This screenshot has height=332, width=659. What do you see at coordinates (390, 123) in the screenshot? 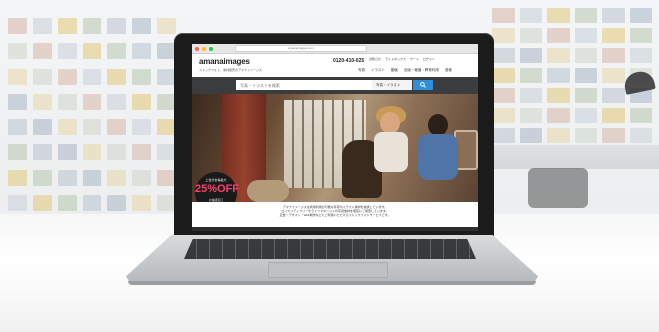
I see `girl-face` at bounding box center [390, 123].